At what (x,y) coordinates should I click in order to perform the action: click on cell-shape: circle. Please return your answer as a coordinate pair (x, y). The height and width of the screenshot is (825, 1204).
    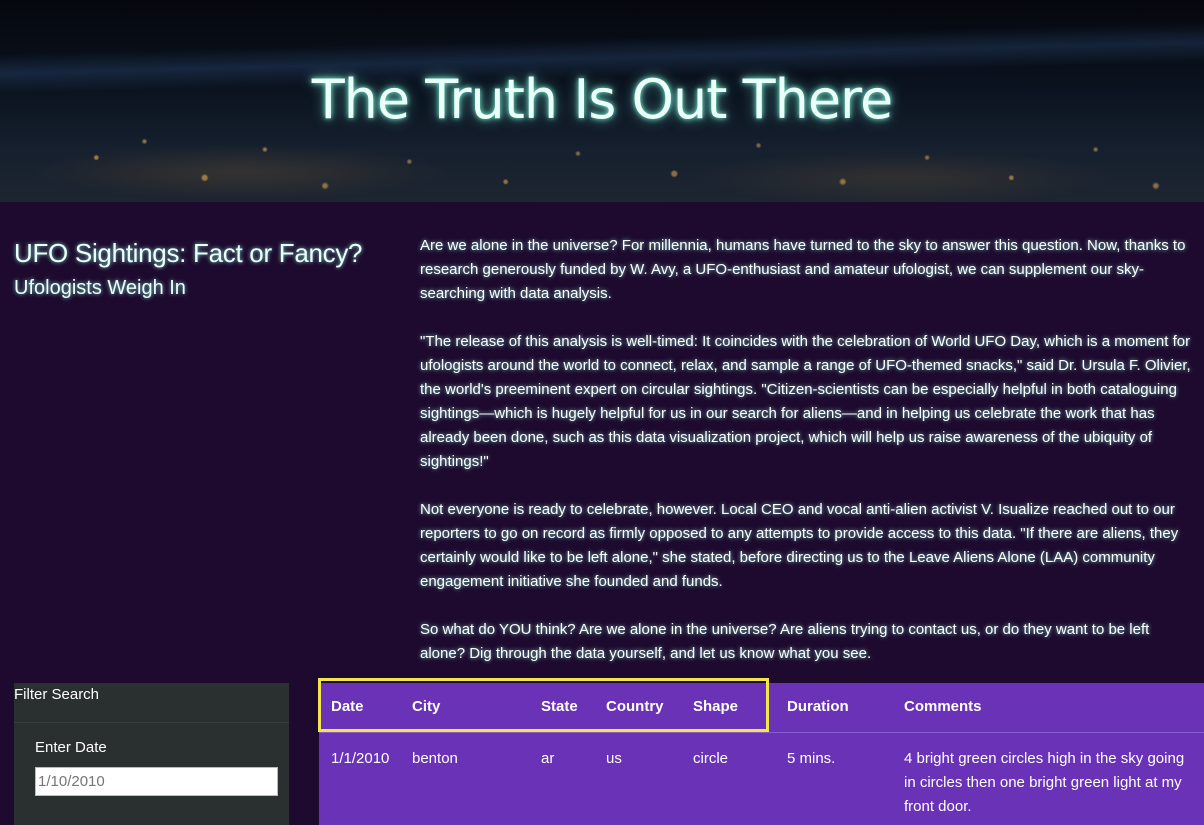
    Looking at the image, I should click on (711, 758).